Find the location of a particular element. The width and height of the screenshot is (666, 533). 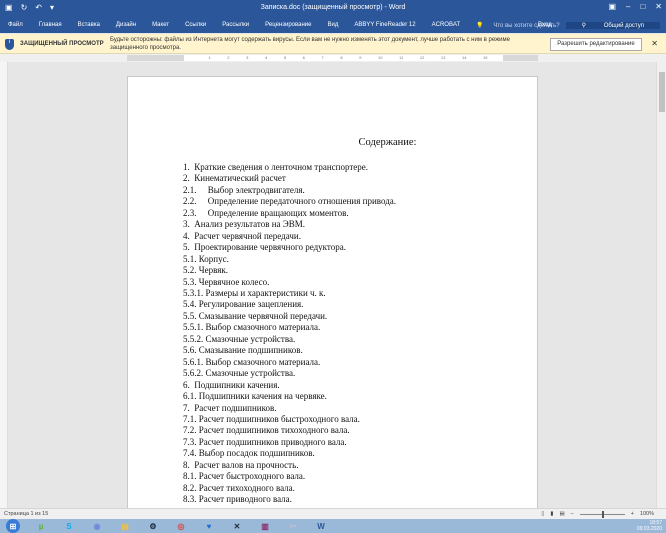

toc-entry: 5.3. Червячное колесо. is located at coordinates (289, 282).